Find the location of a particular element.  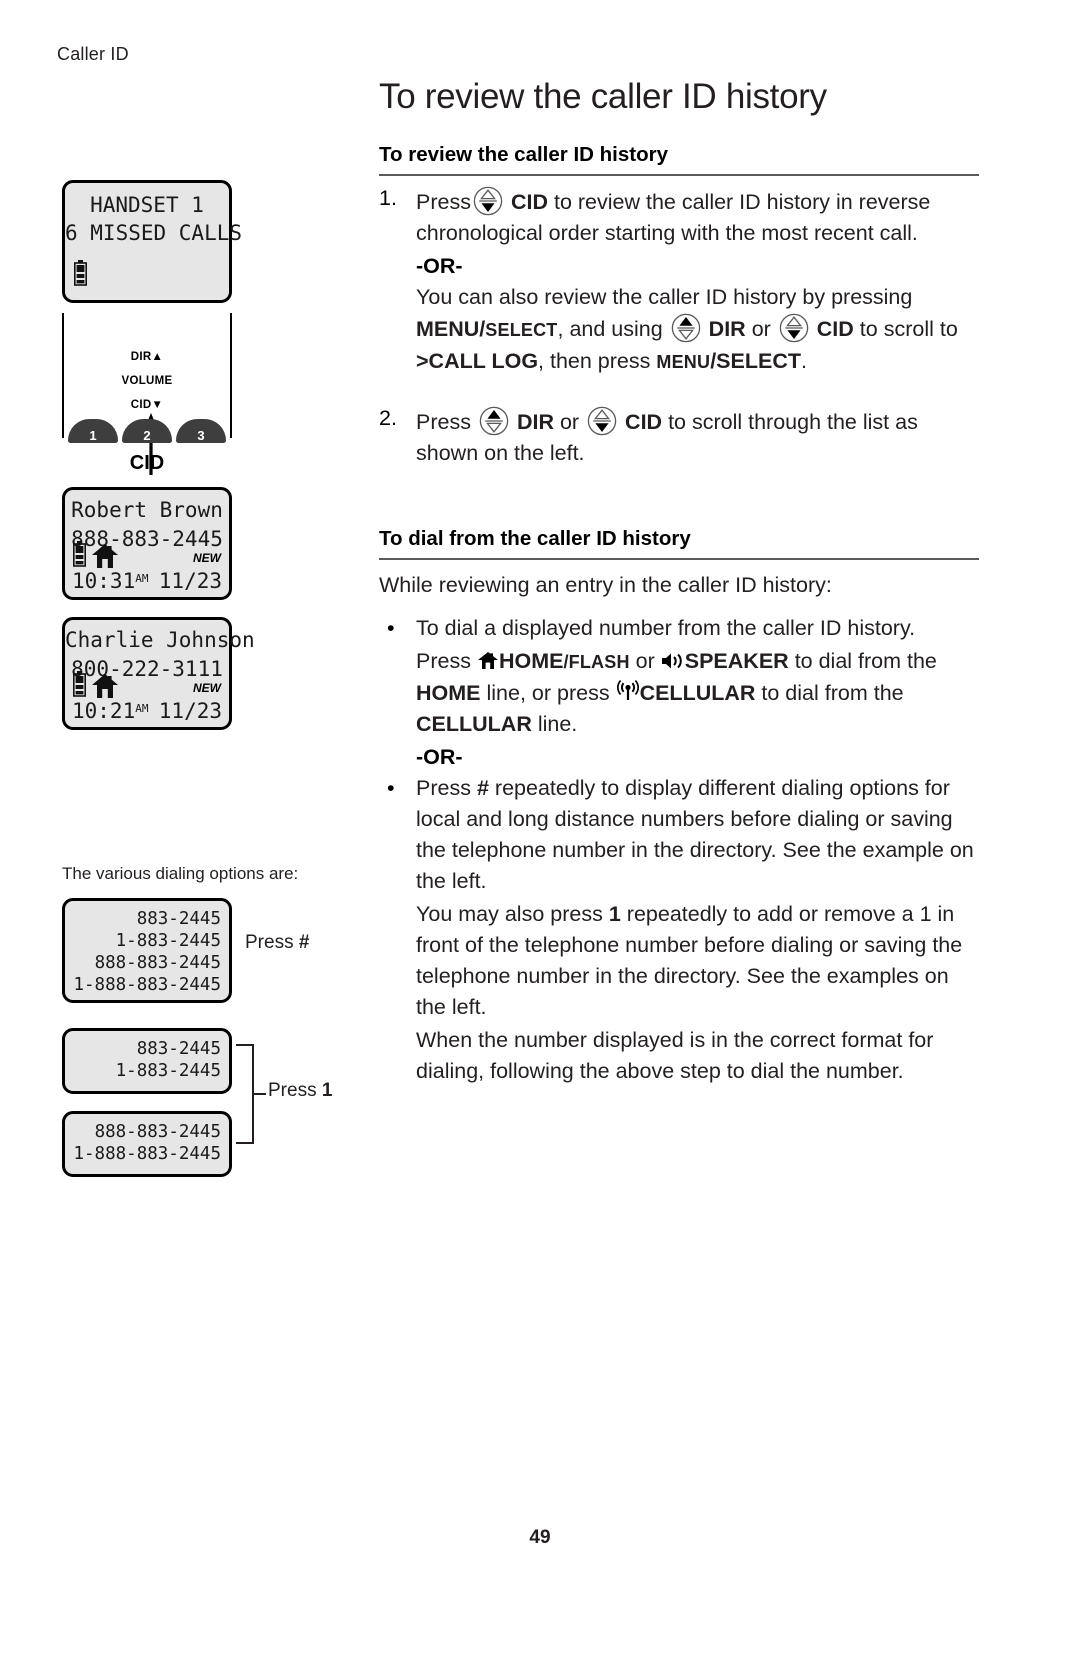

home-button-label: HOME is located at coordinates (531, 660).